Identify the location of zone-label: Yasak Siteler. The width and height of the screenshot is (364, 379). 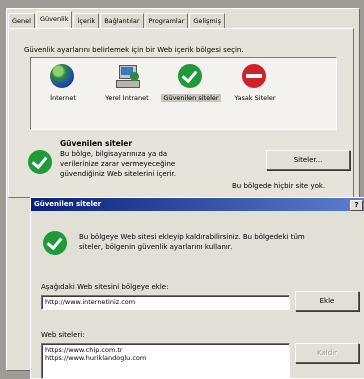
(255, 98).